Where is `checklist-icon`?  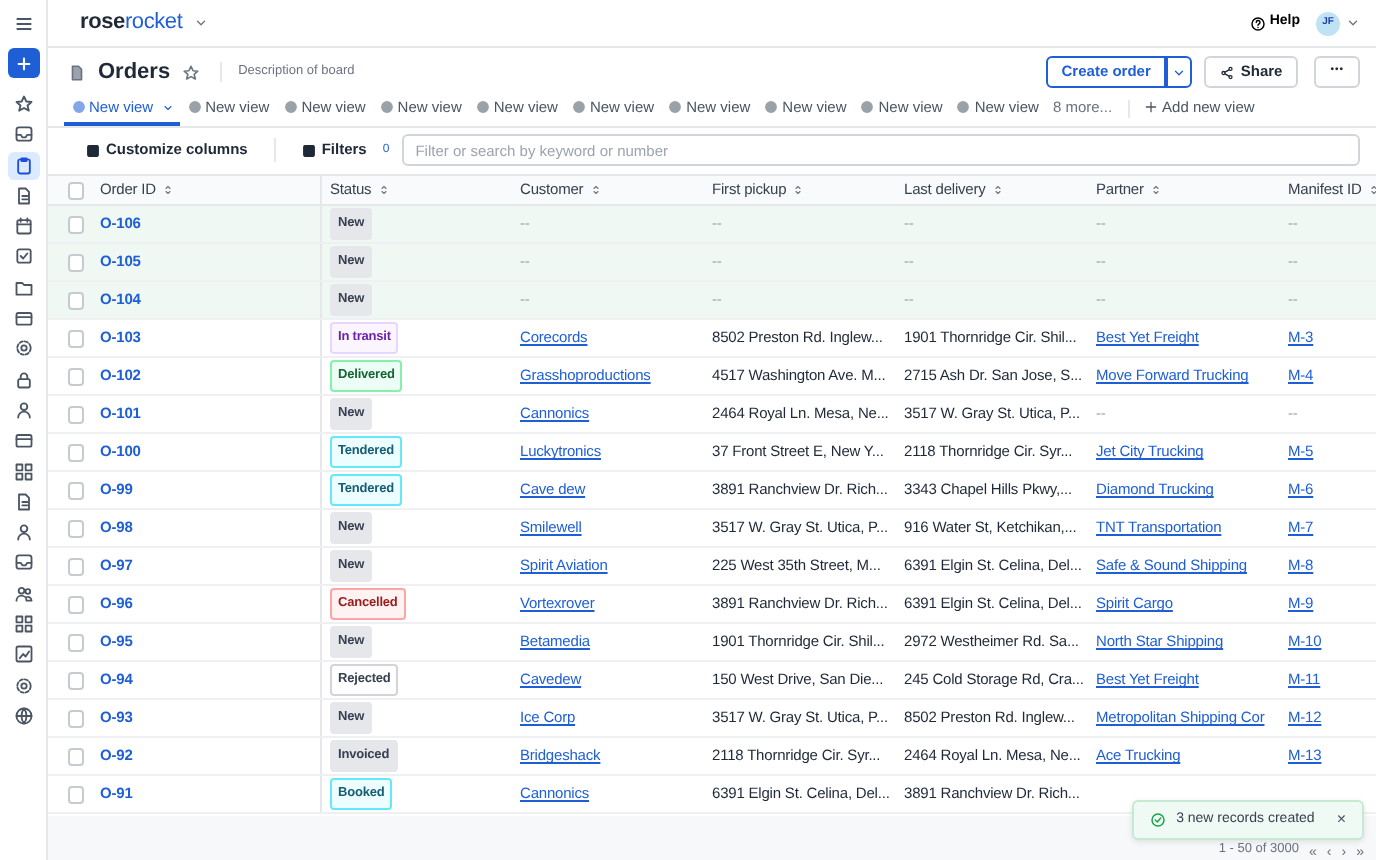 checklist-icon is located at coordinates (23, 256).